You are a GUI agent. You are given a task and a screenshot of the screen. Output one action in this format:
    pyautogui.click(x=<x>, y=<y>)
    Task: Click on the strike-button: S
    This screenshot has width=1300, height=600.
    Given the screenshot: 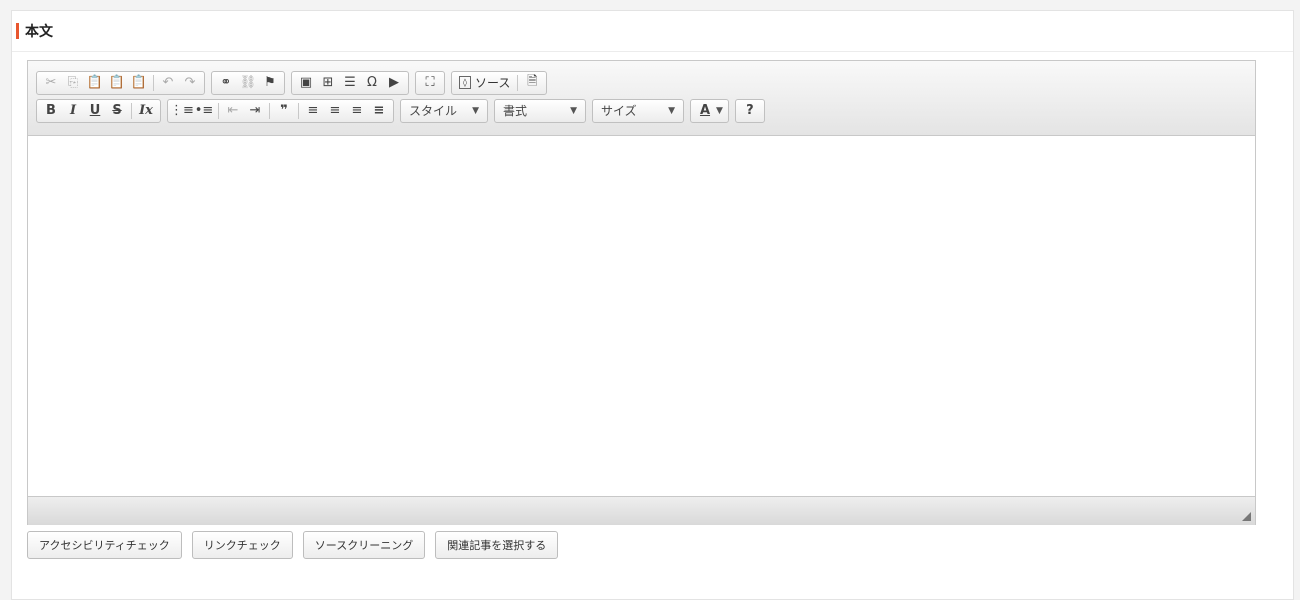 What is the action you would take?
    pyautogui.click(x=117, y=111)
    